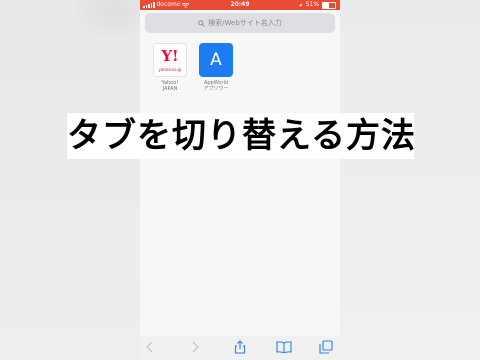 The height and width of the screenshot is (360, 480). Describe the element at coordinates (241, 136) in the screenshot. I see `overlay-title-banner: タブを切り替える方法` at that location.